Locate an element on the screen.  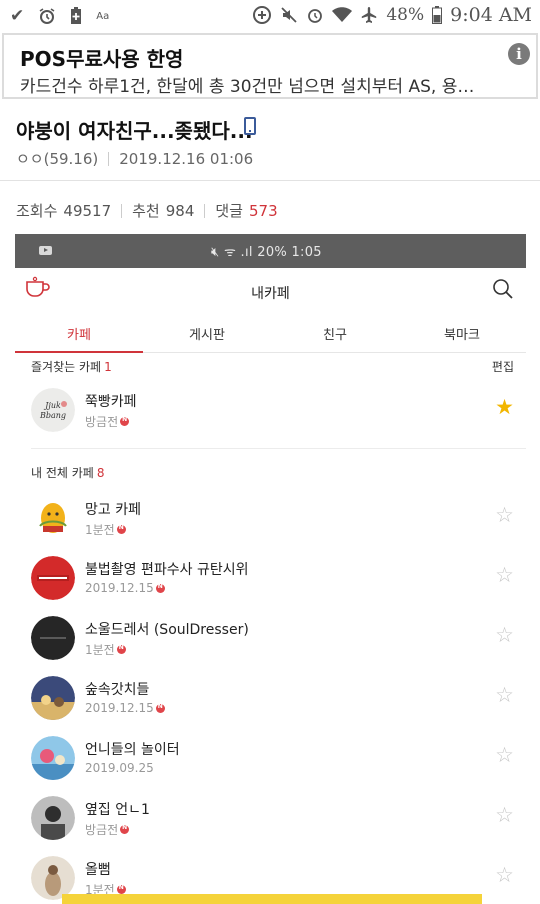
battery-percent: 48% is located at coordinates (405, 15).